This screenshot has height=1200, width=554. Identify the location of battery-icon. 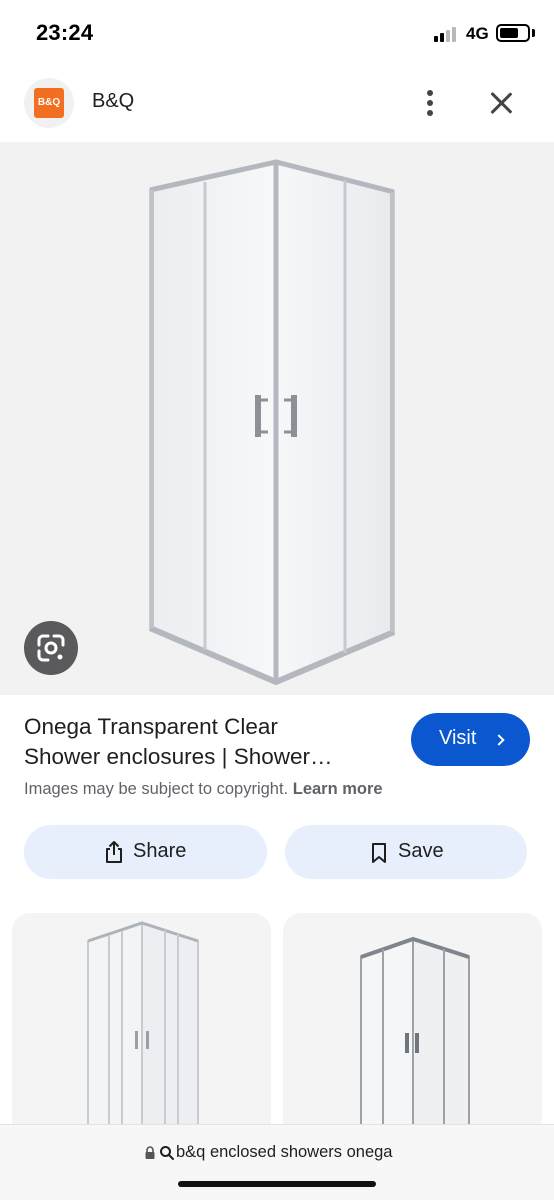
(513, 33).